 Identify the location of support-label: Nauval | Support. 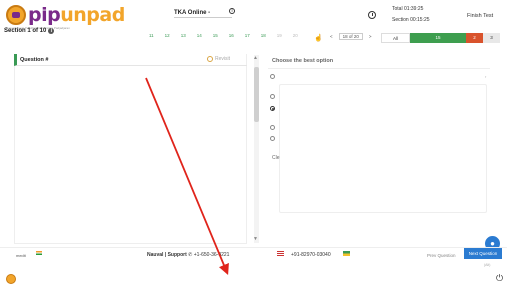
(167, 255).